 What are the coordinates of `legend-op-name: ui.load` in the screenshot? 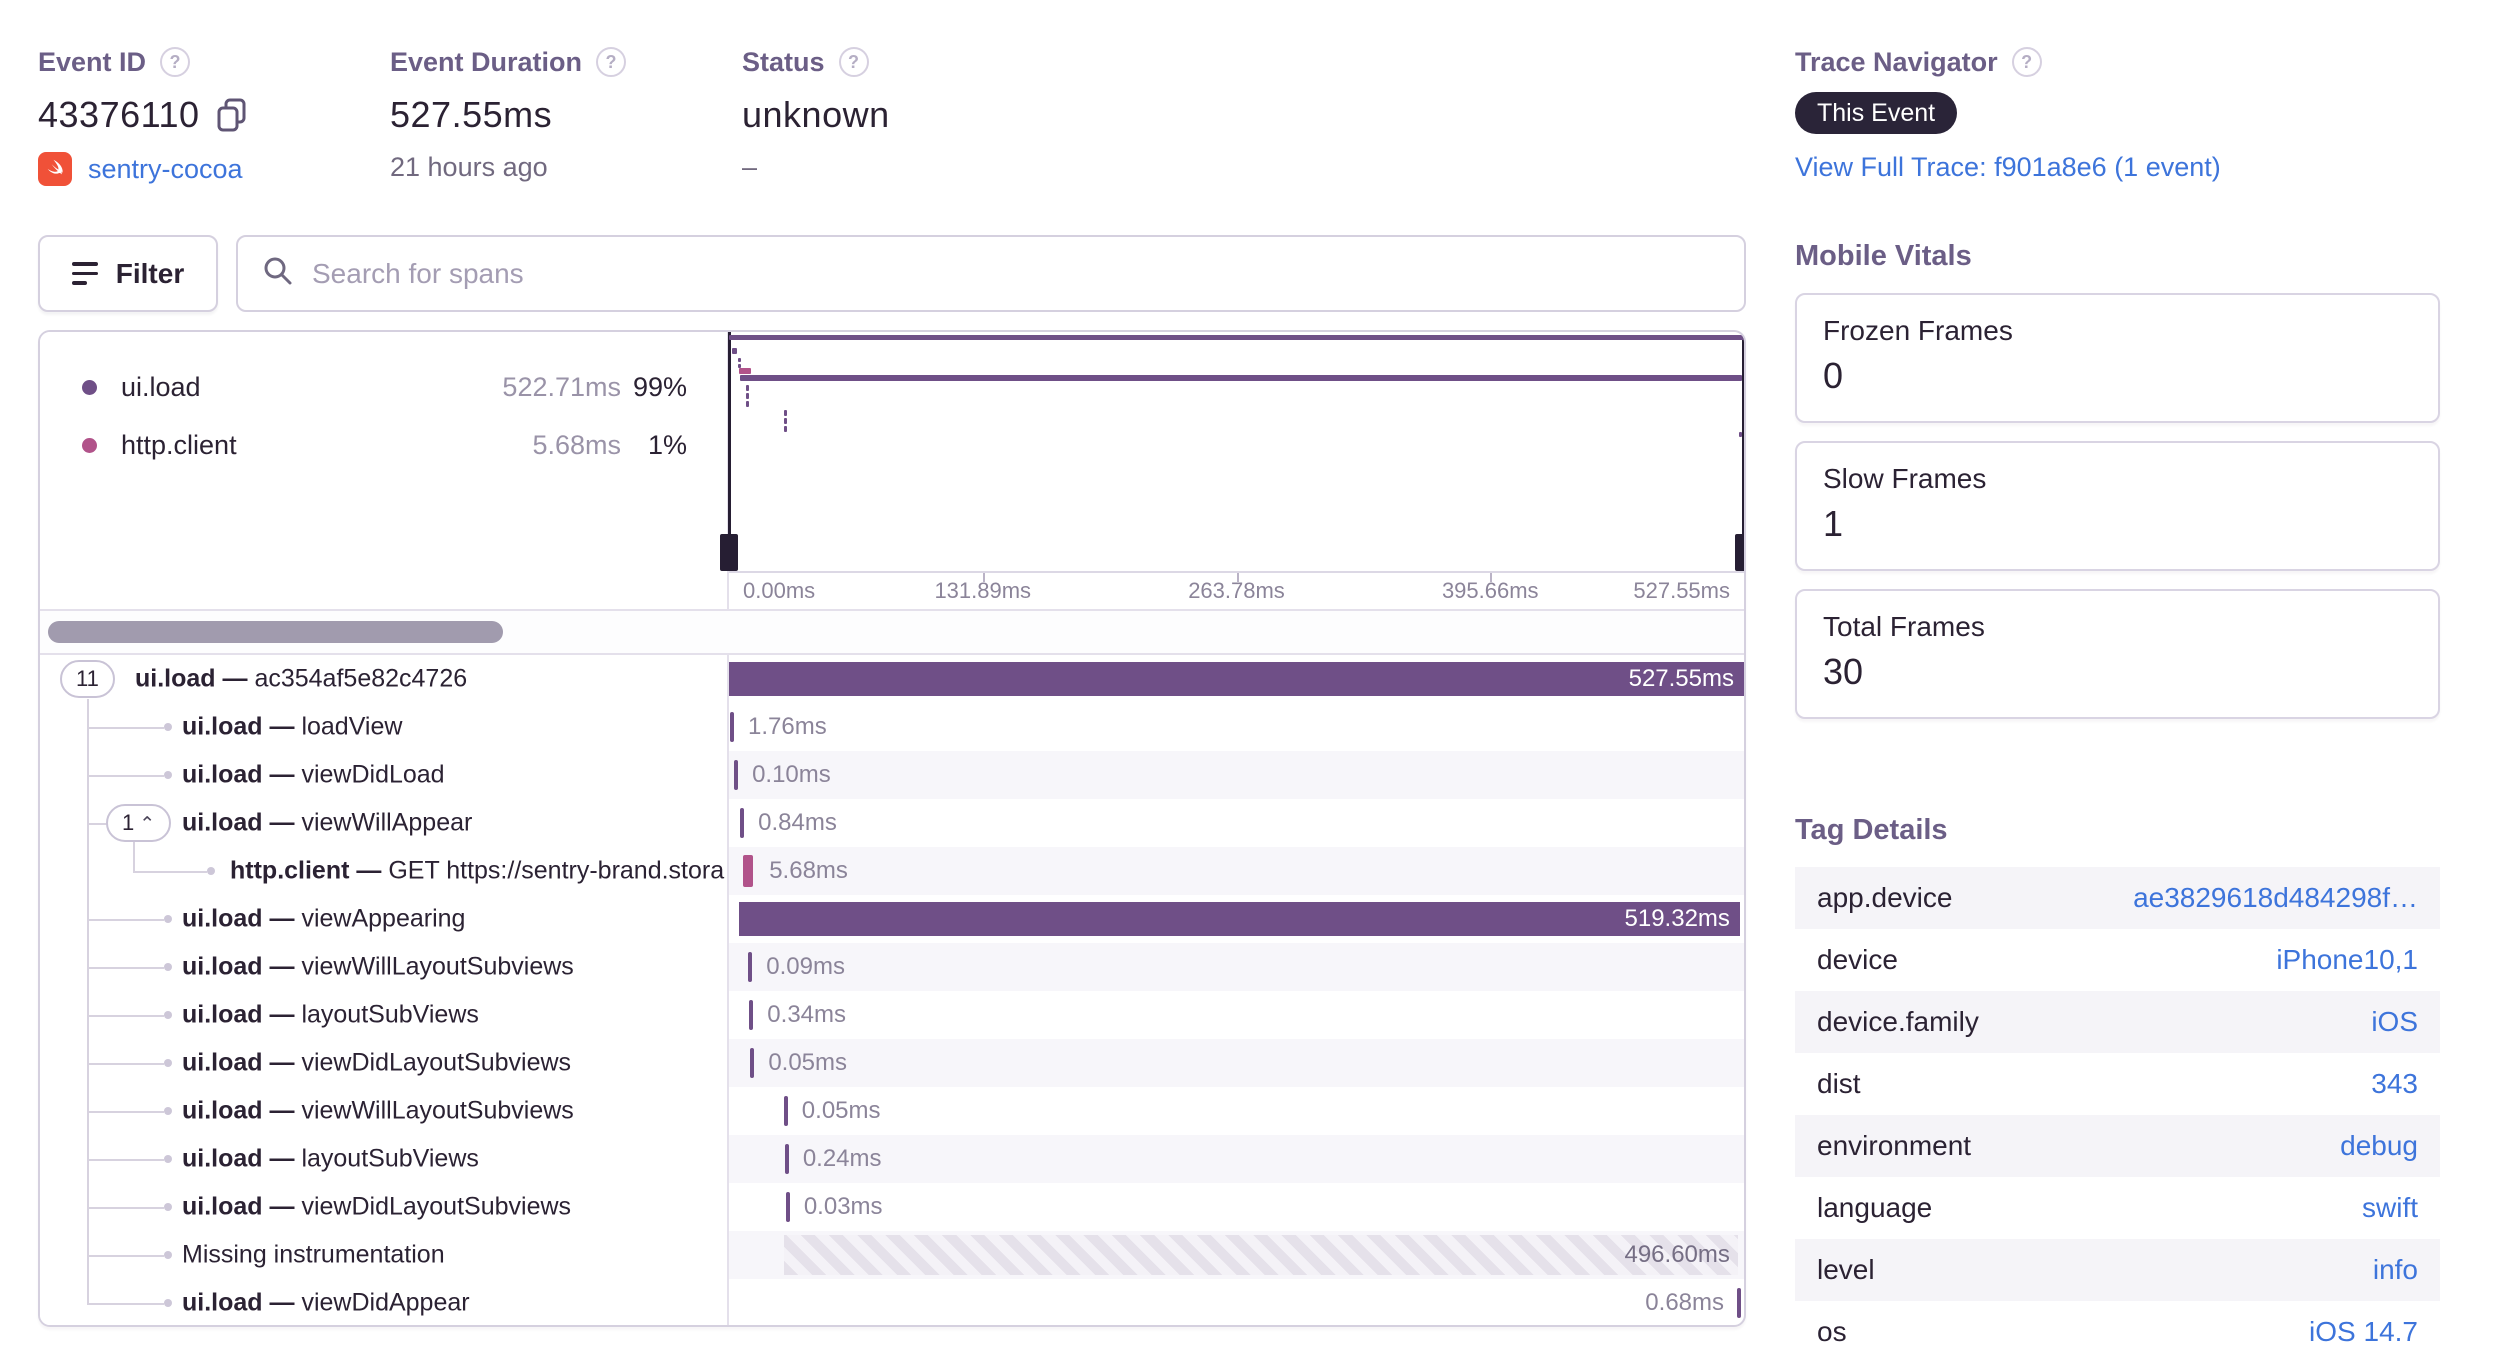 It's located at (161, 386).